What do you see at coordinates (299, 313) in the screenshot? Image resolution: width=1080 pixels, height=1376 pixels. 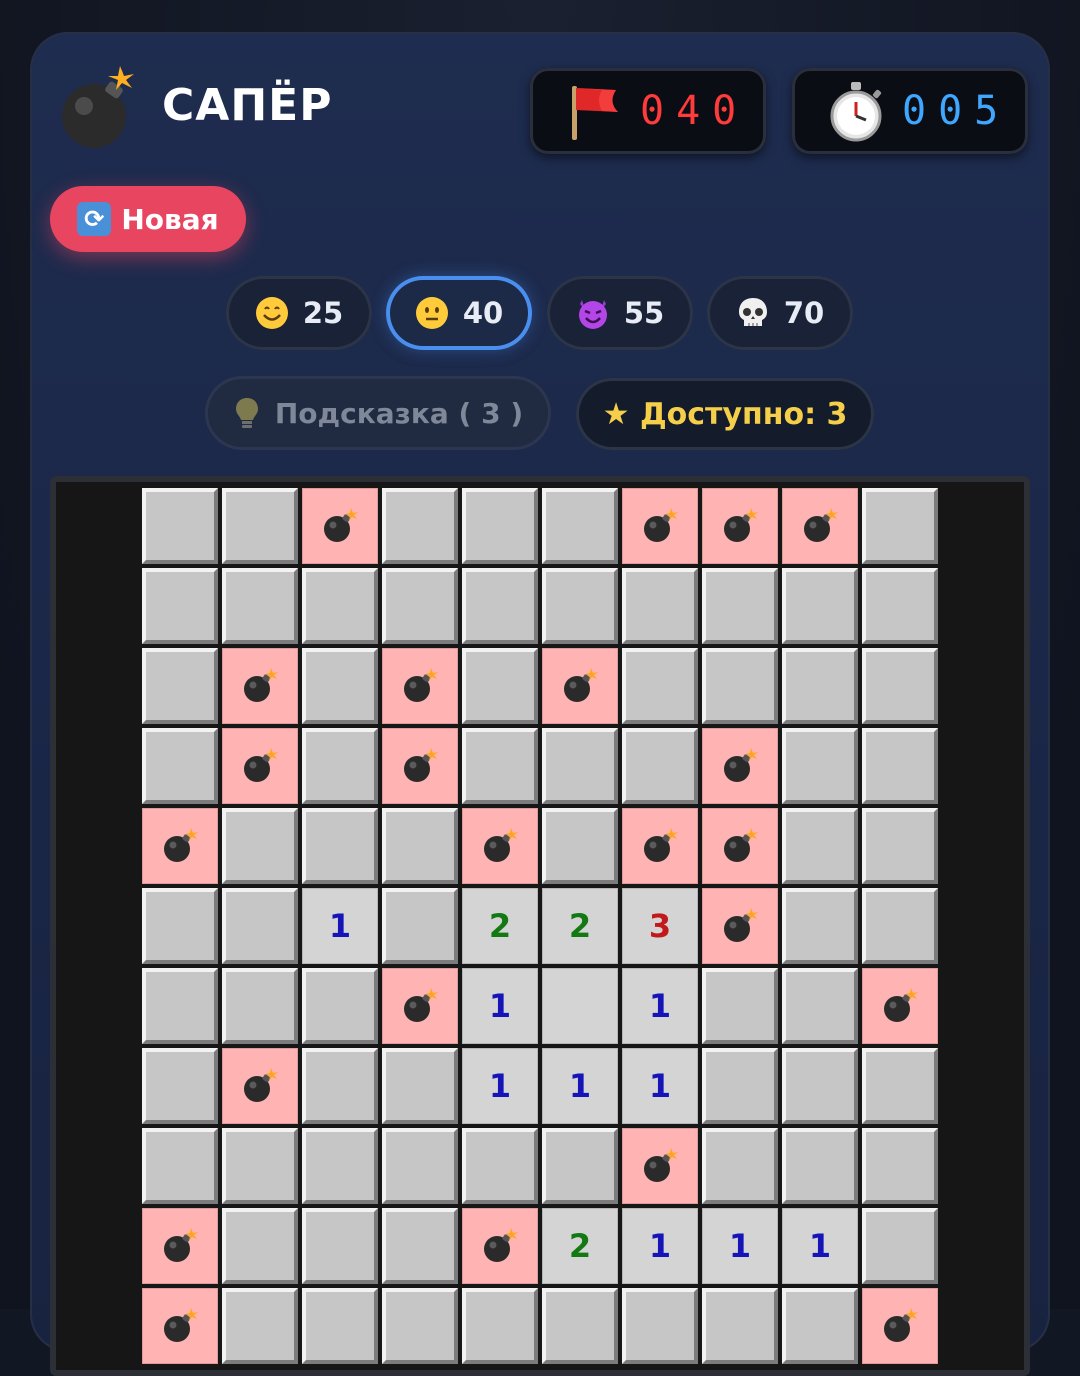 I see `difficulty-25-button: 25` at bounding box center [299, 313].